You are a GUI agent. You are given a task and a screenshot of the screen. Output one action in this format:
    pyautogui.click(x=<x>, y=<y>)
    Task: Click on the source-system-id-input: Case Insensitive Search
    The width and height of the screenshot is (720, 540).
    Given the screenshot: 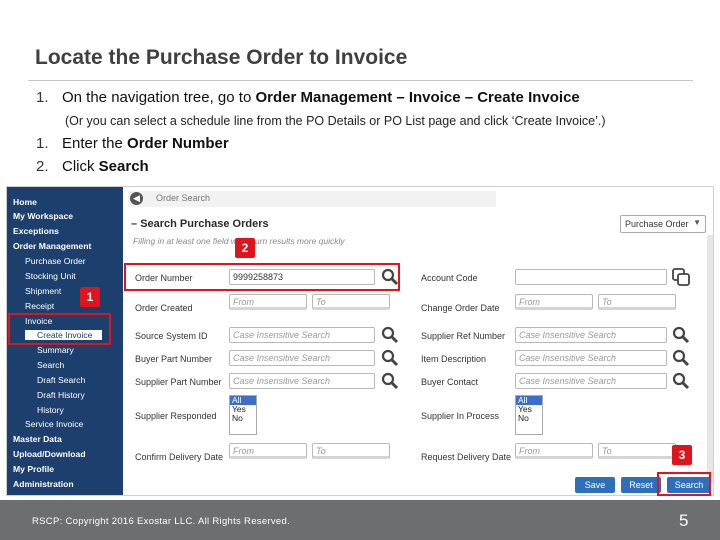 What is the action you would take?
    pyautogui.click(x=302, y=335)
    